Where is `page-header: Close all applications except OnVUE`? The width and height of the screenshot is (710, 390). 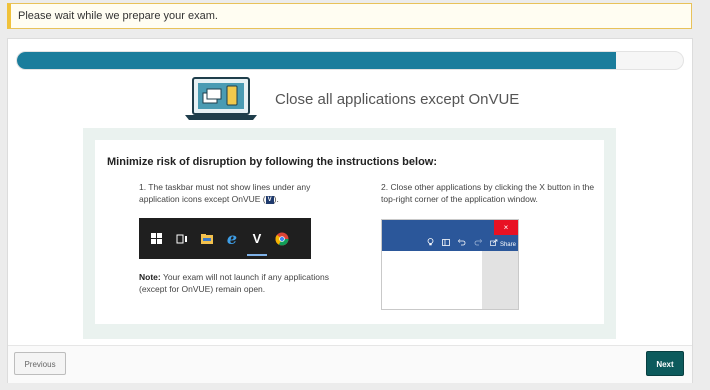 page-header: Close all applications except OnVUE is located at coordinates (383, 100).